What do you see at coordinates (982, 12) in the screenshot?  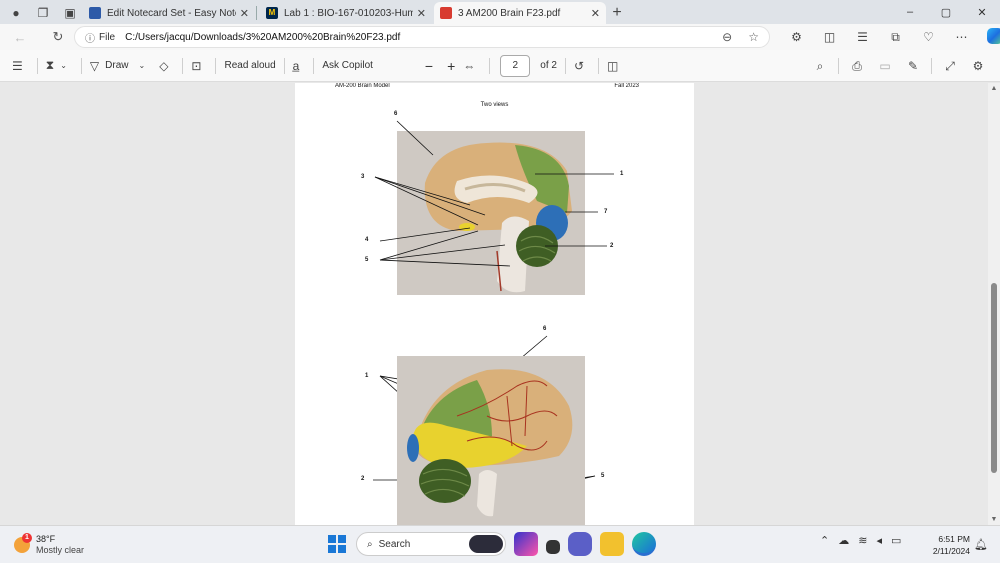 I see `close-window-button: ✕` at bounding box center [982, 12].